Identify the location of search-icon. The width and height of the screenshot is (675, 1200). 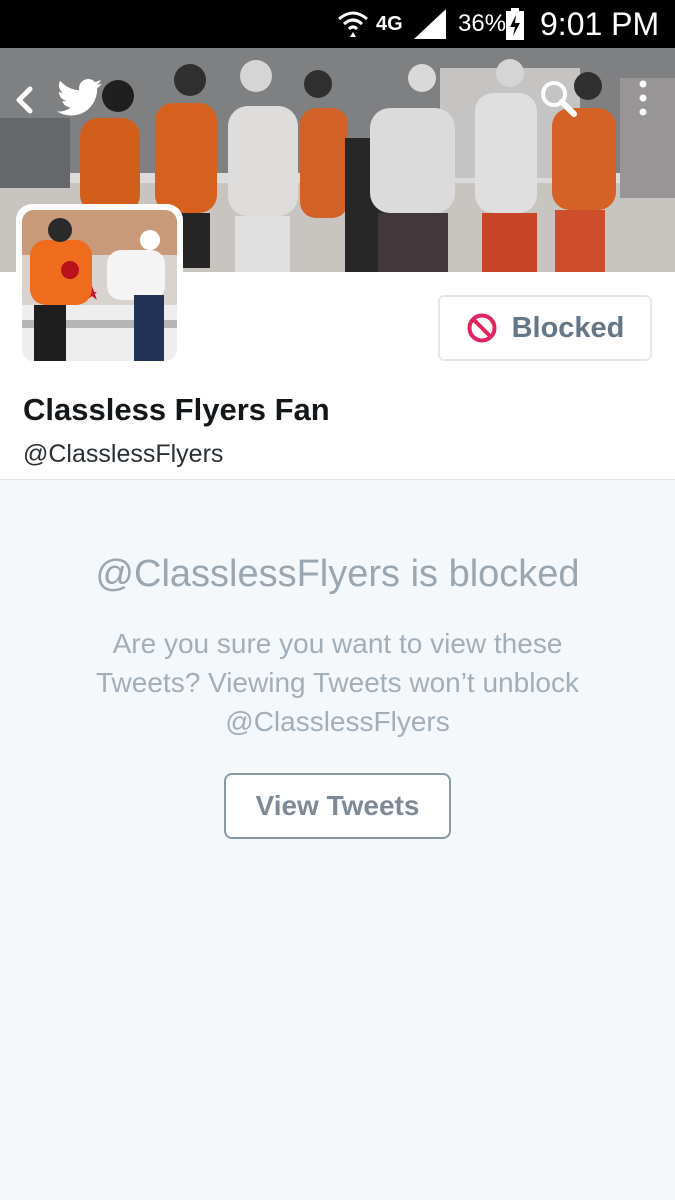
(559, 99).